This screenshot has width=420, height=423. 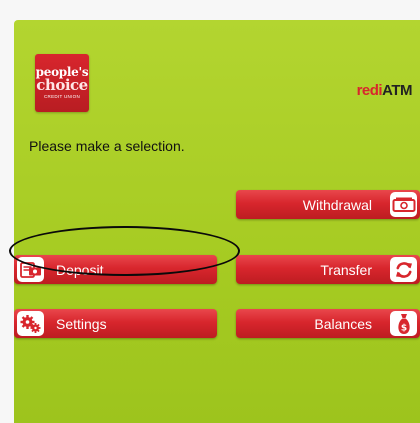 What do you see at coordinates (337, 204) in the screenshot?
I see `withdrawal-label: Withdrawal` at bounding box center [337, 204].